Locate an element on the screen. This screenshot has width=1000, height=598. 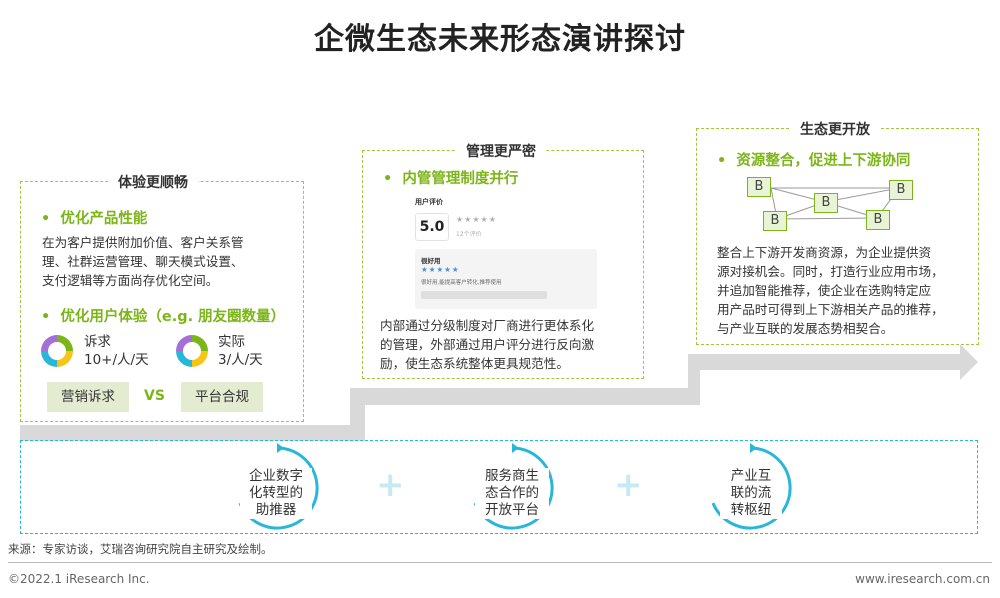
metric-demand: 诉求 10+/人/天 is located at coordinates (116, 351).